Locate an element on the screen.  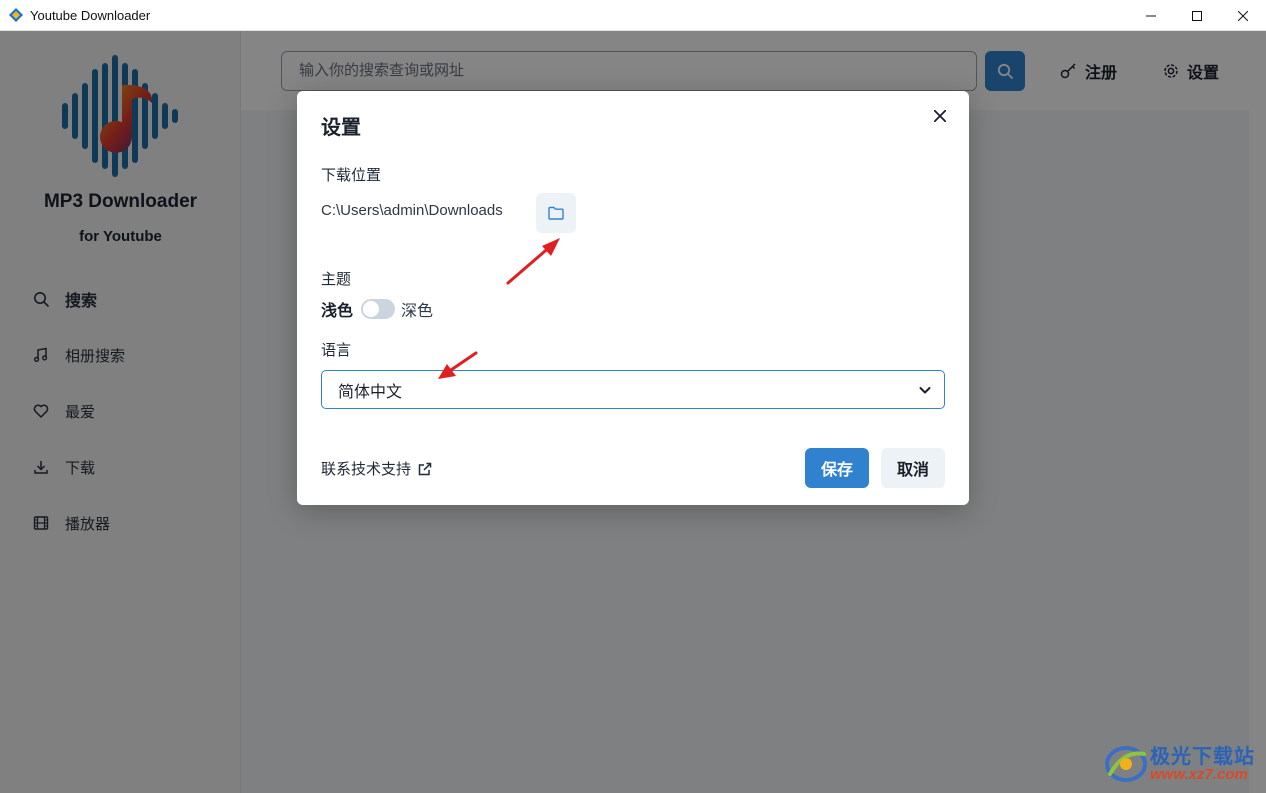
maximize-button is located at coordinates (1197, 15).